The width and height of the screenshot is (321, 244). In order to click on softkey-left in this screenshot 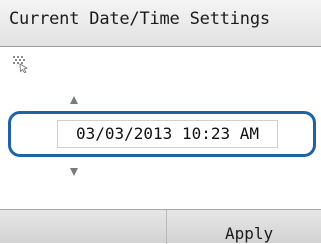, I will do `click(83, 227)`.